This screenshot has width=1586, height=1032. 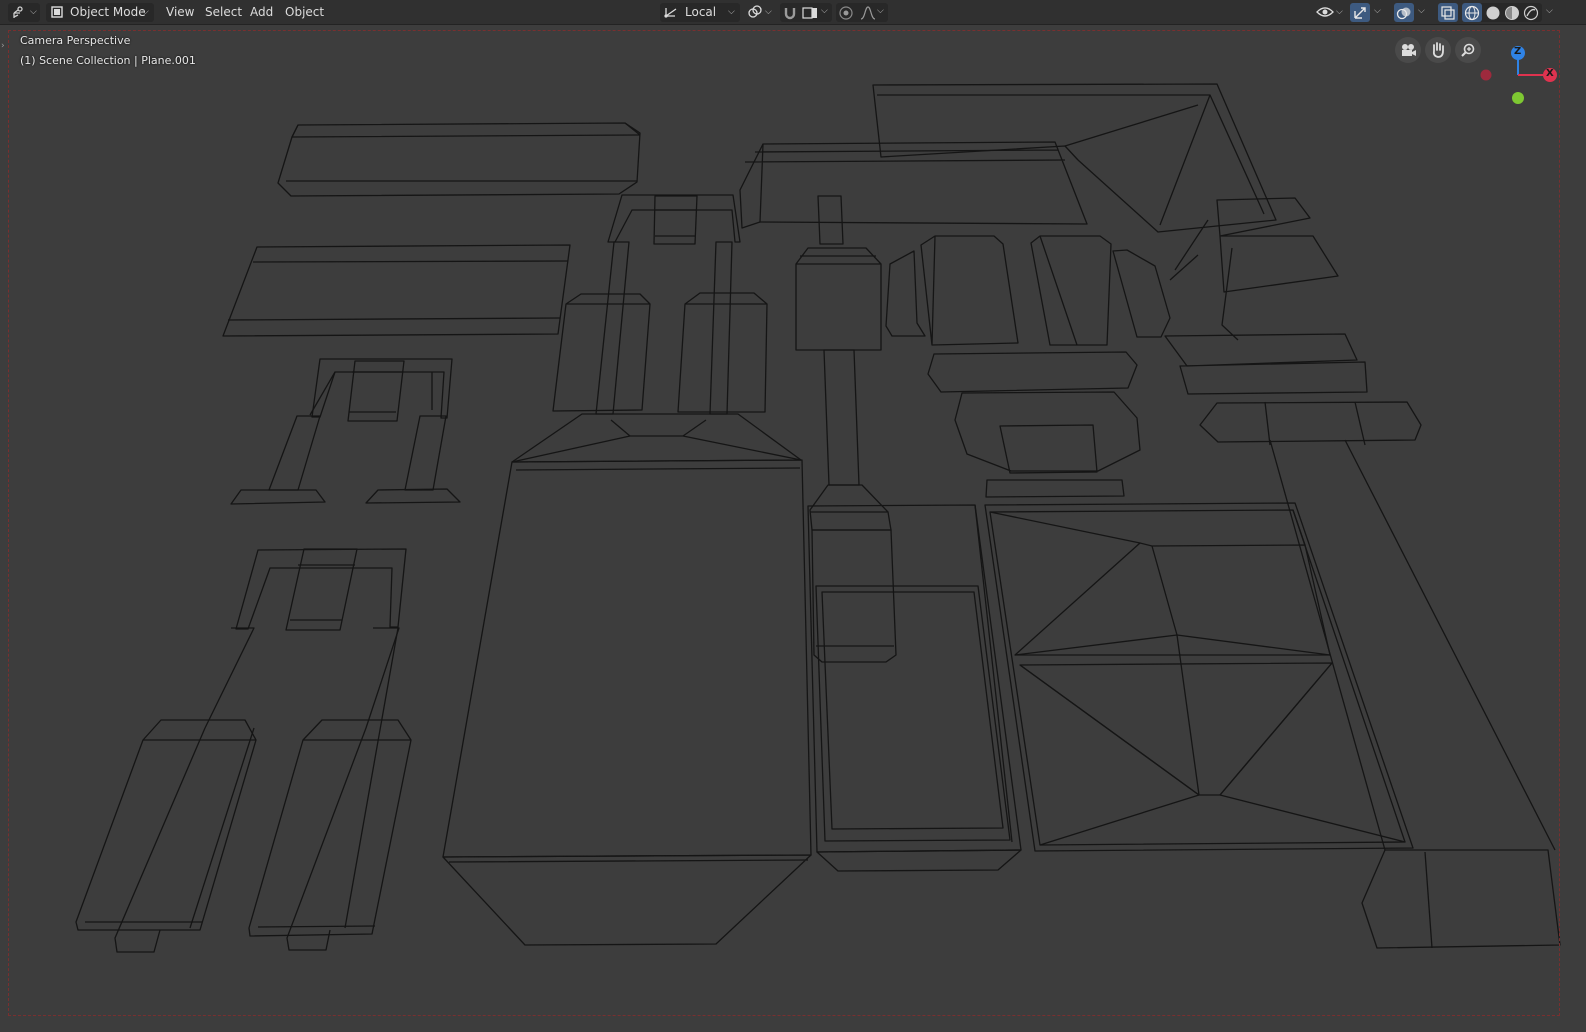 What do you see at coordinates (1550, 73) in the screenshot?
I see `gizmo-x-label: X` at bounding box center [1550, 73].